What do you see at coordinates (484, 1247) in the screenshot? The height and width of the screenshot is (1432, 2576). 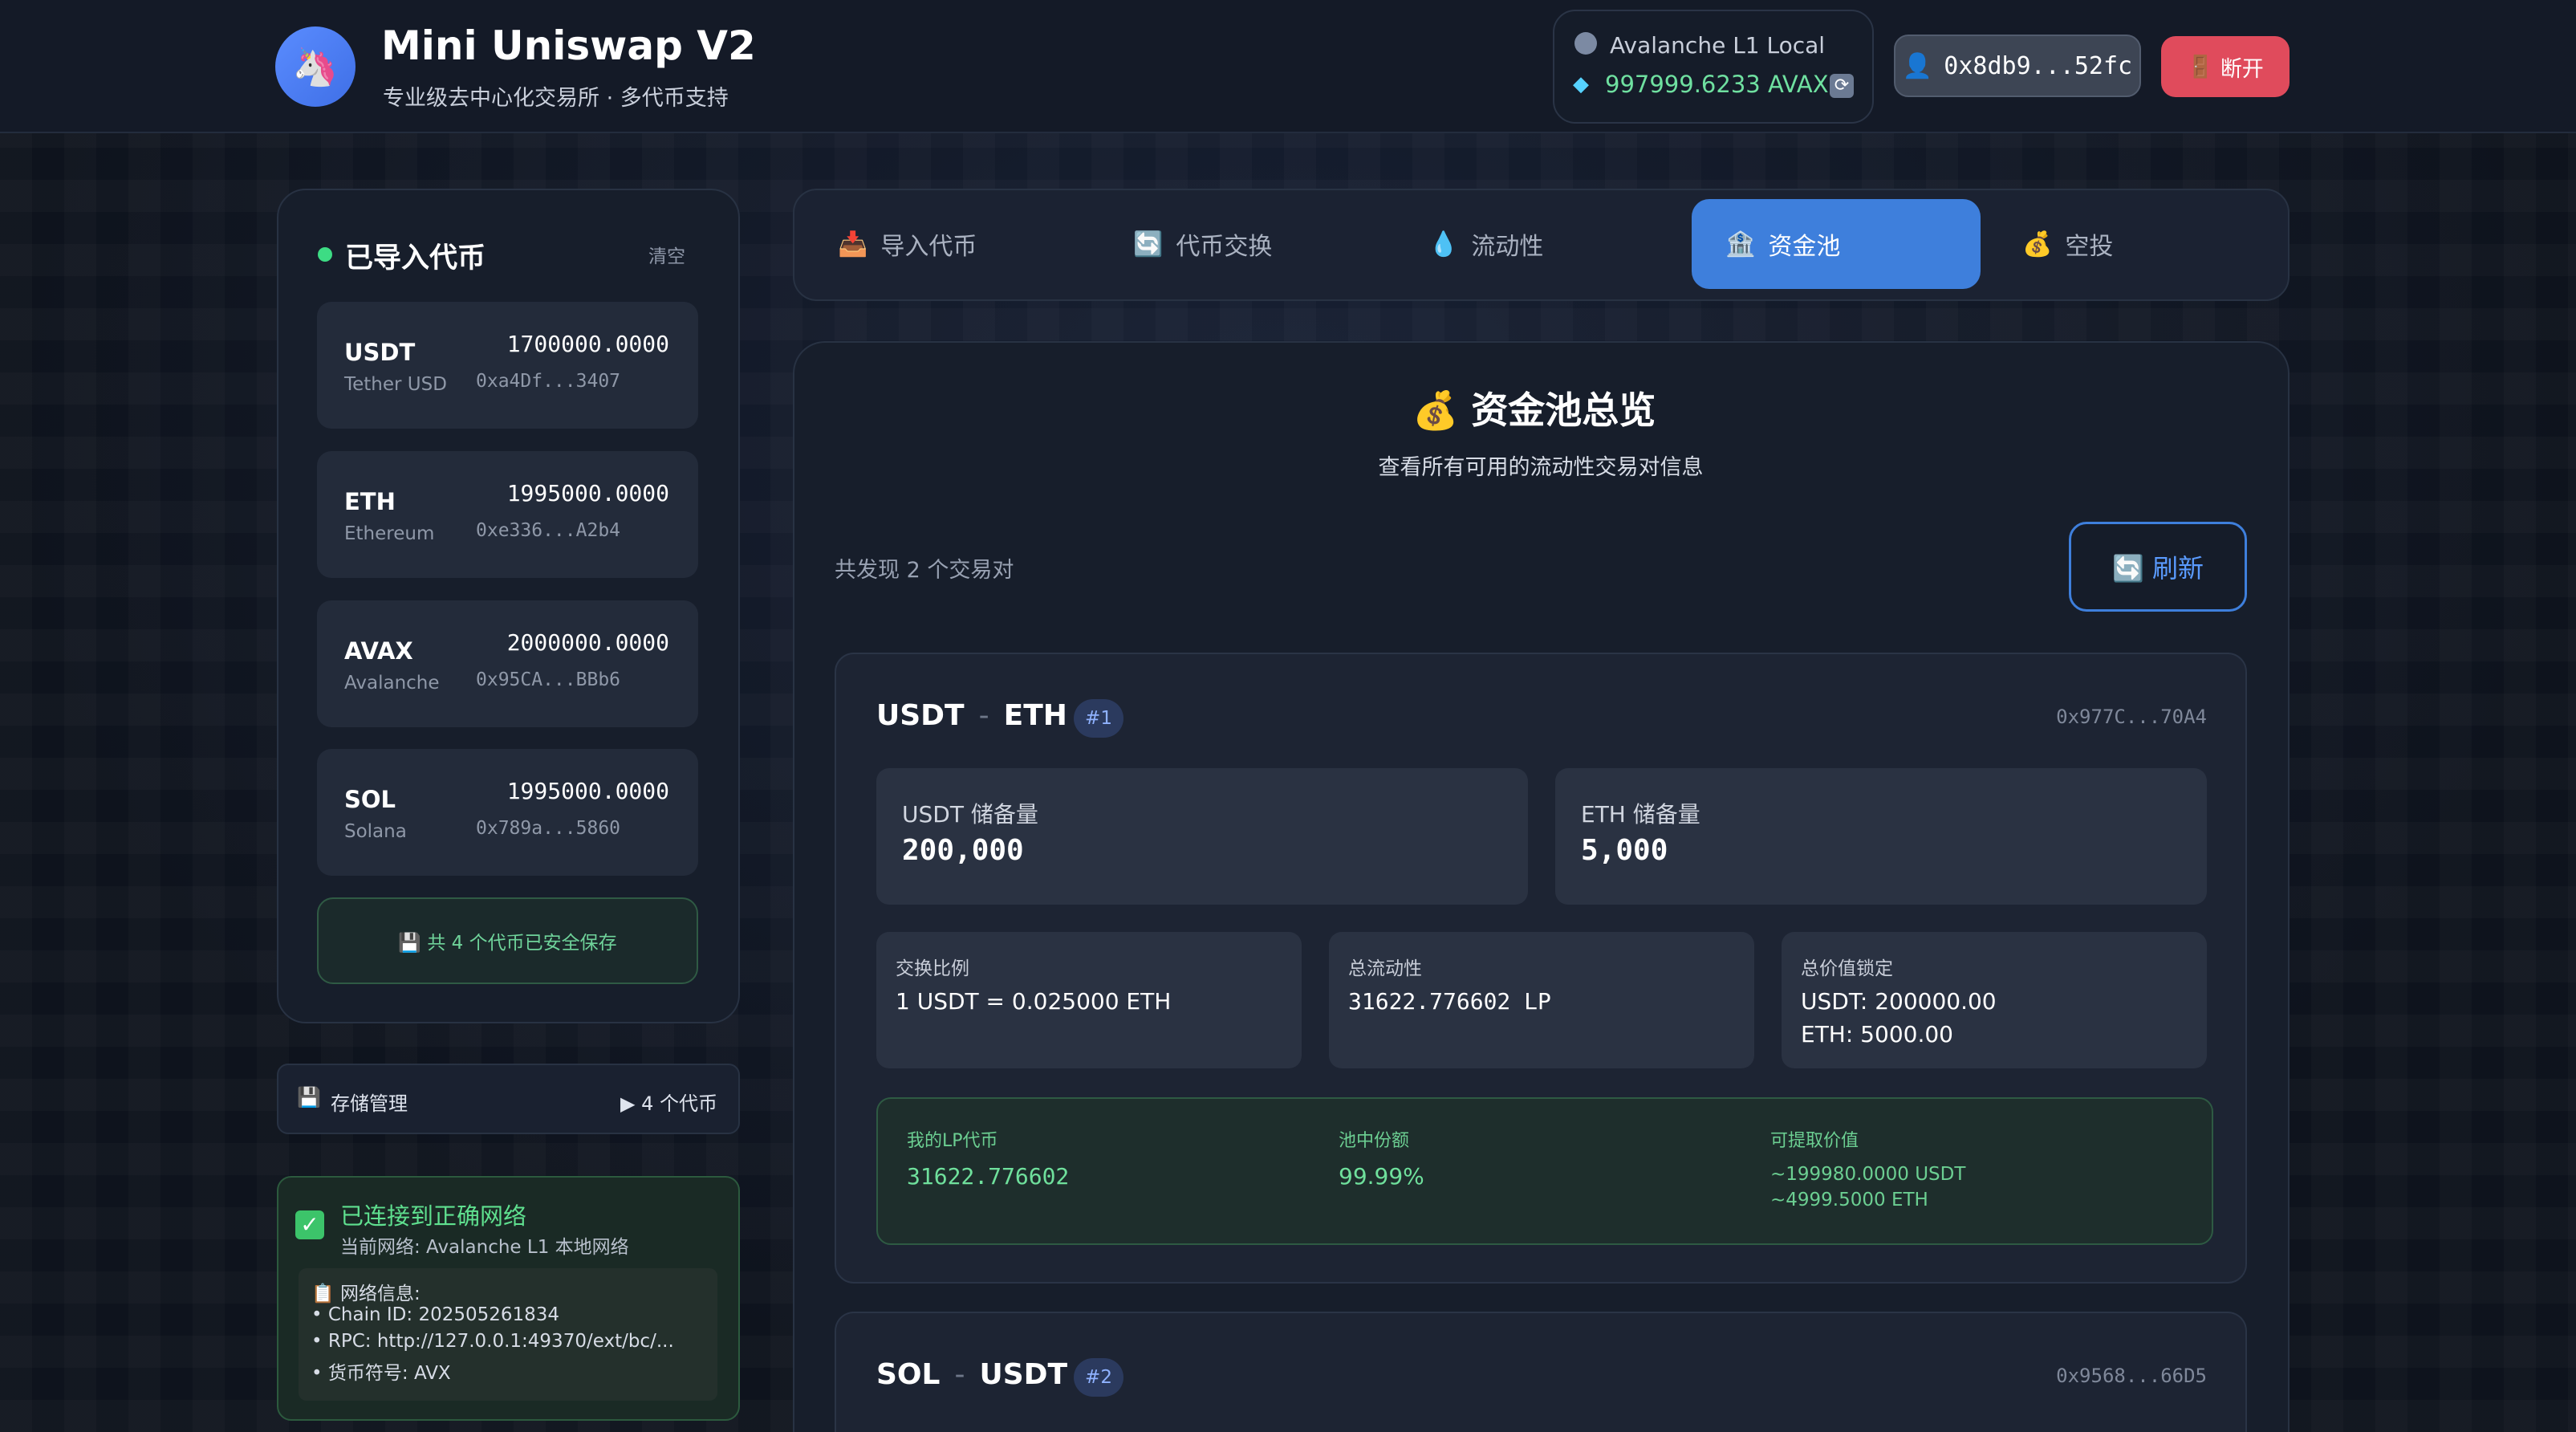 I see `network-ok-subtitle: 当前网络: Avalanche L1 本地网络` at bounding box center [484, 1247].